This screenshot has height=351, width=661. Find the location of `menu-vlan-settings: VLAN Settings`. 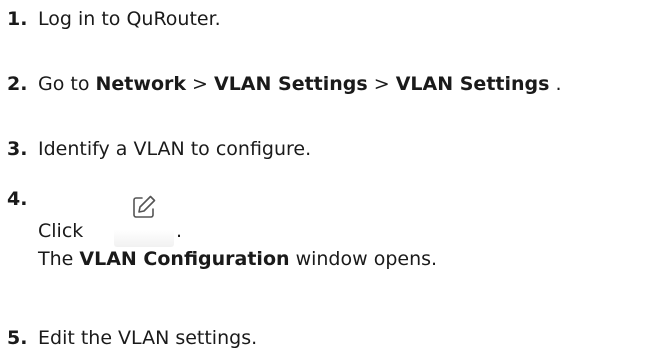

menu-vlan-settings: VLAN Settings is located at coordinates (291, 84).